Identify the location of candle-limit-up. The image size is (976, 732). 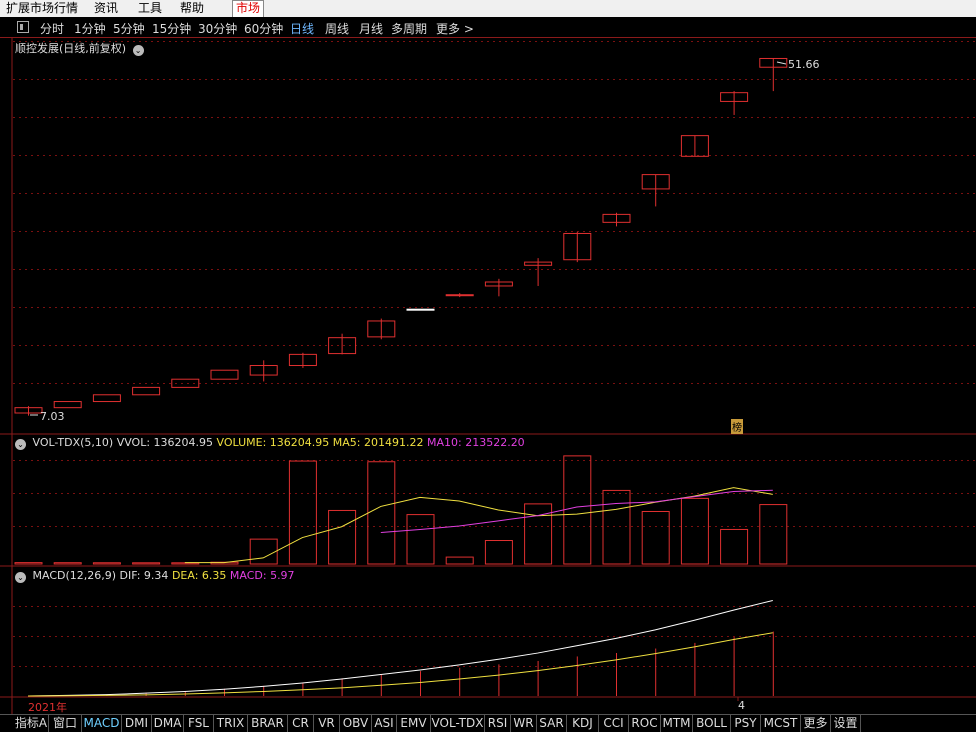
(420, 309).